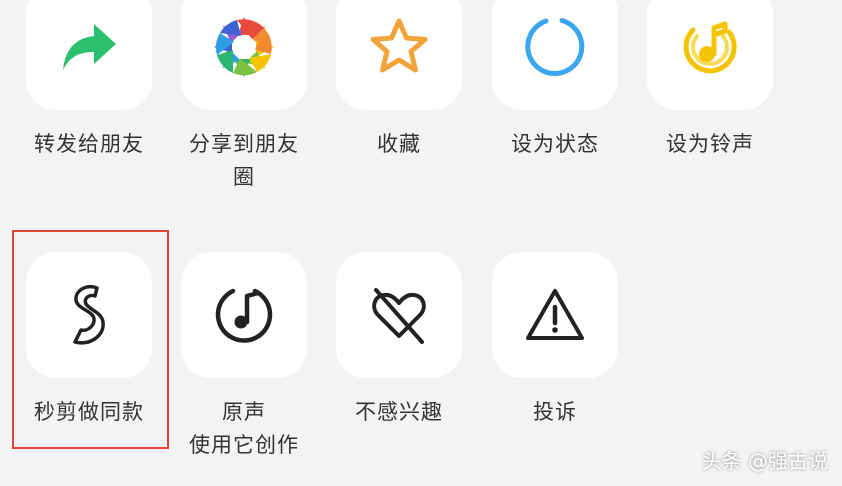 Image resolution: width=842 pixels, height=486 pixels. What do you see at coordinates (399, 45) in the screenshot?
I see `star-icon` at bounding box center [399, 45].